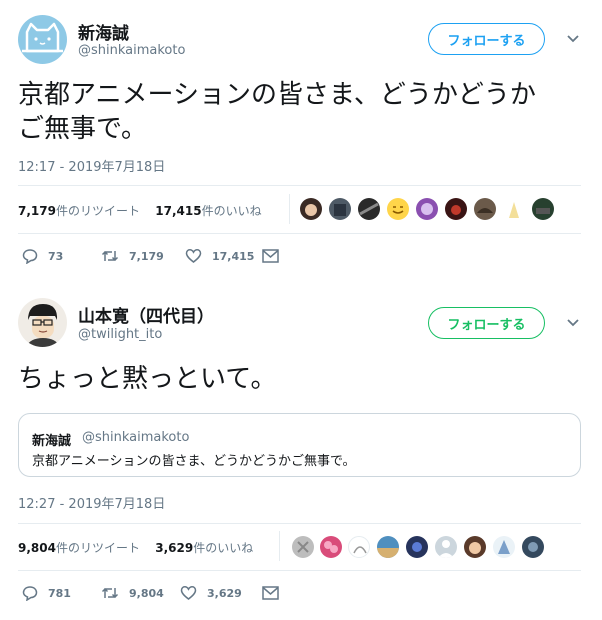  I want to click on retweet-count: 9,804, so click(146, 593).